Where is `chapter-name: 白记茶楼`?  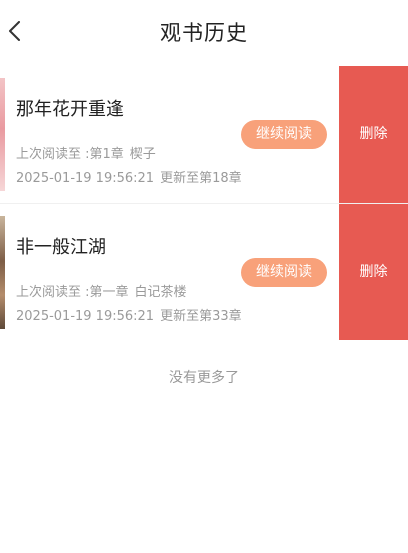
chapter-name: 白记茶楼 is located at coordinates (160, 292).